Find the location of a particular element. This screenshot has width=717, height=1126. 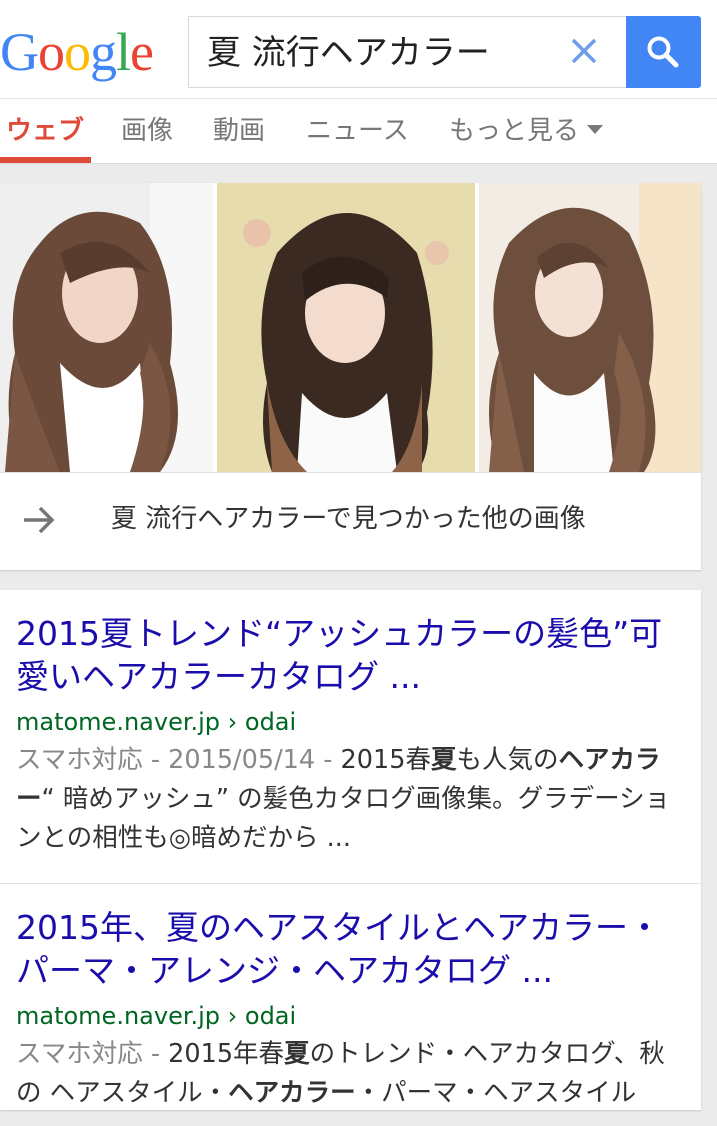

tab-web: ウェブ is located at coordinates (45, 131).